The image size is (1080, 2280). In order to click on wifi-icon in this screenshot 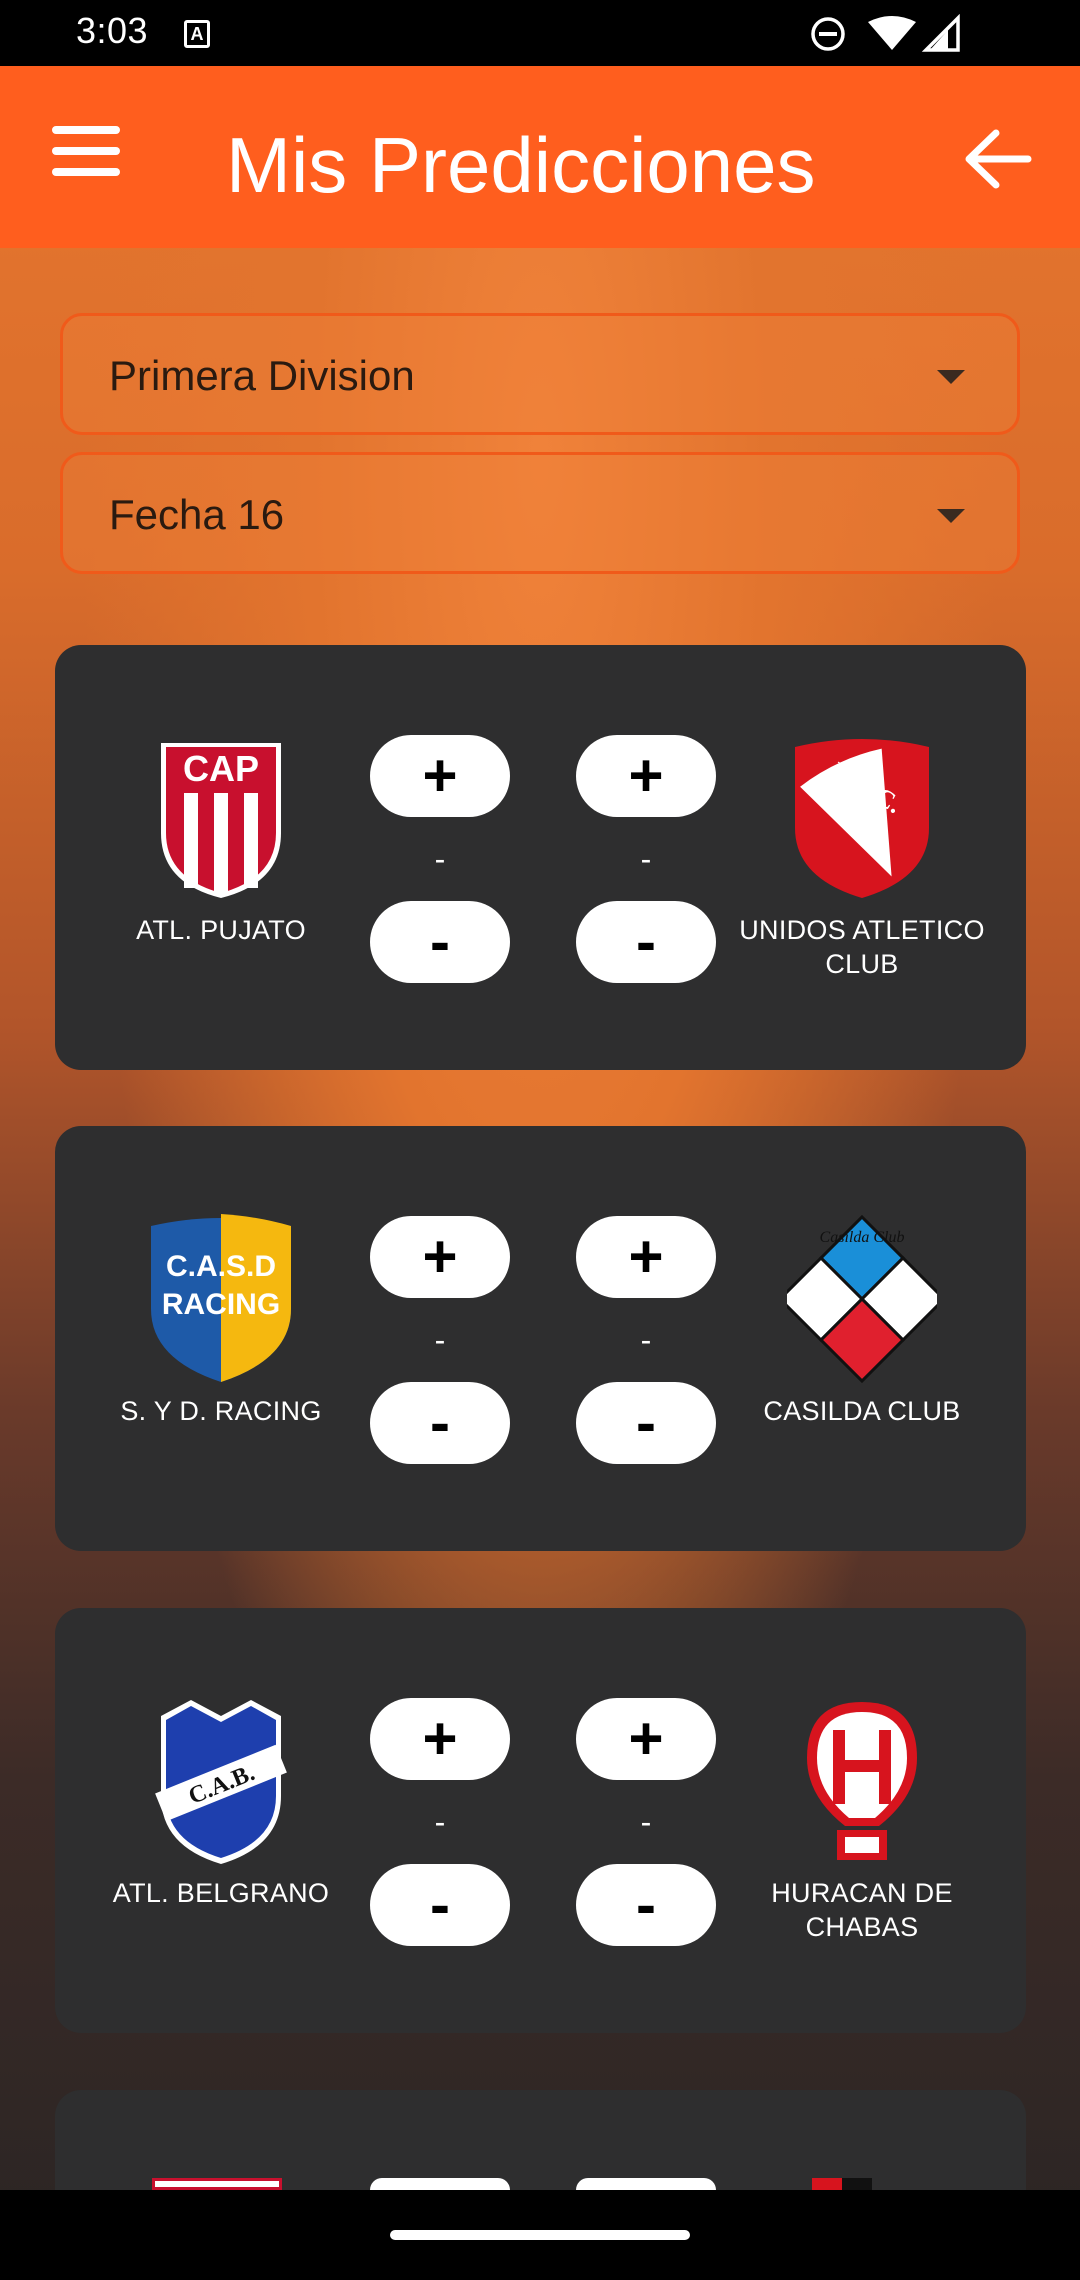, I will do `click(892, 33)`.